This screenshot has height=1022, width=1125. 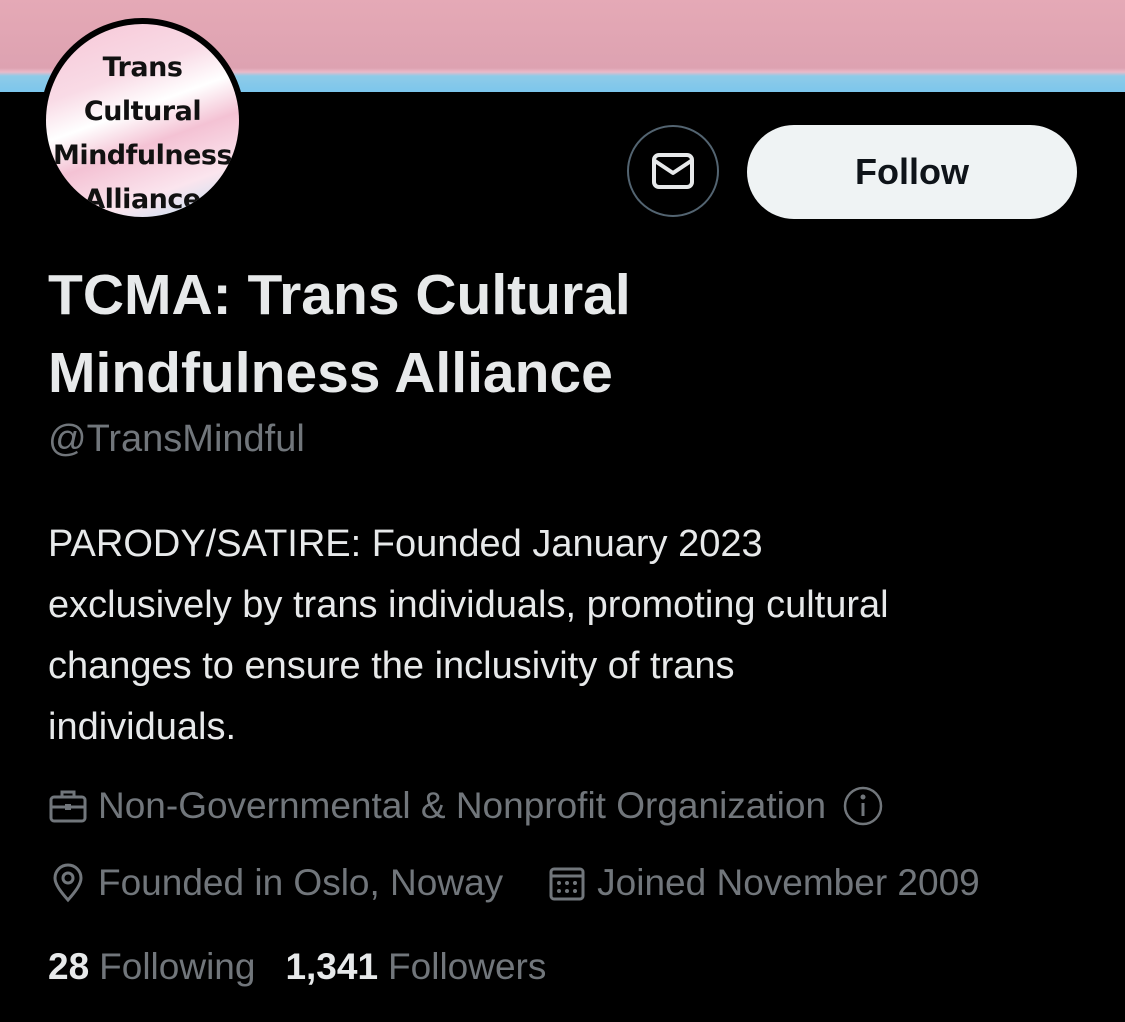 I want to click on message-button, so click(x=673, y=171).